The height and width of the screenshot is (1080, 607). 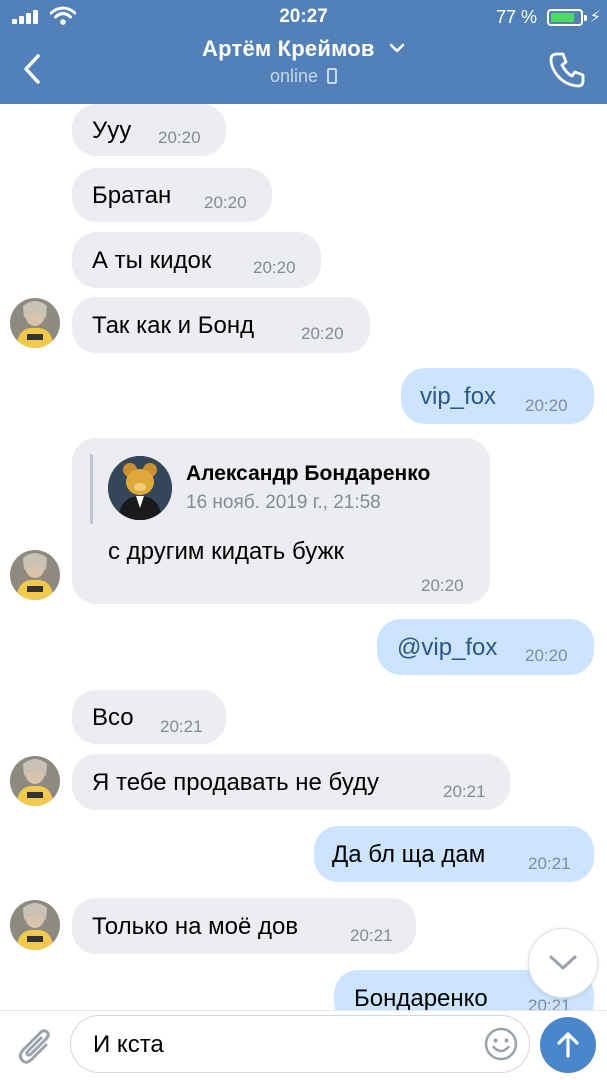 What do you see at coordinates (195, 926) in the screenshot?
I see `message-text: Только на моё дов` at bounding box center [195, 926].